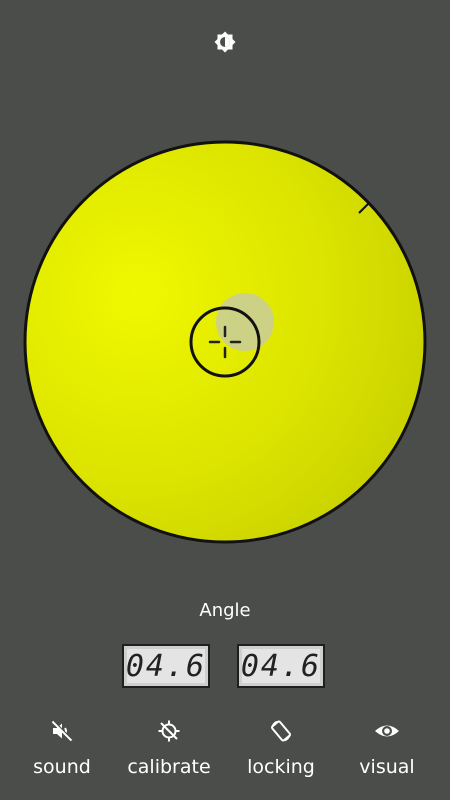  I want to click on locking-button: locking, so click(281, 750).